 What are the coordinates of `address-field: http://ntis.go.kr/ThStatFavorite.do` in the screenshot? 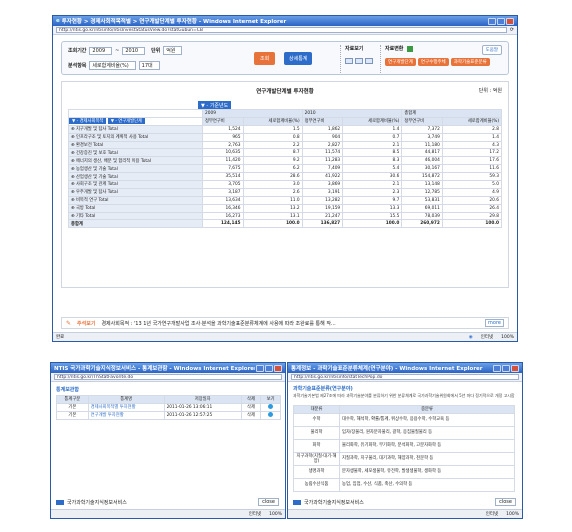 It's located at (168, 377).